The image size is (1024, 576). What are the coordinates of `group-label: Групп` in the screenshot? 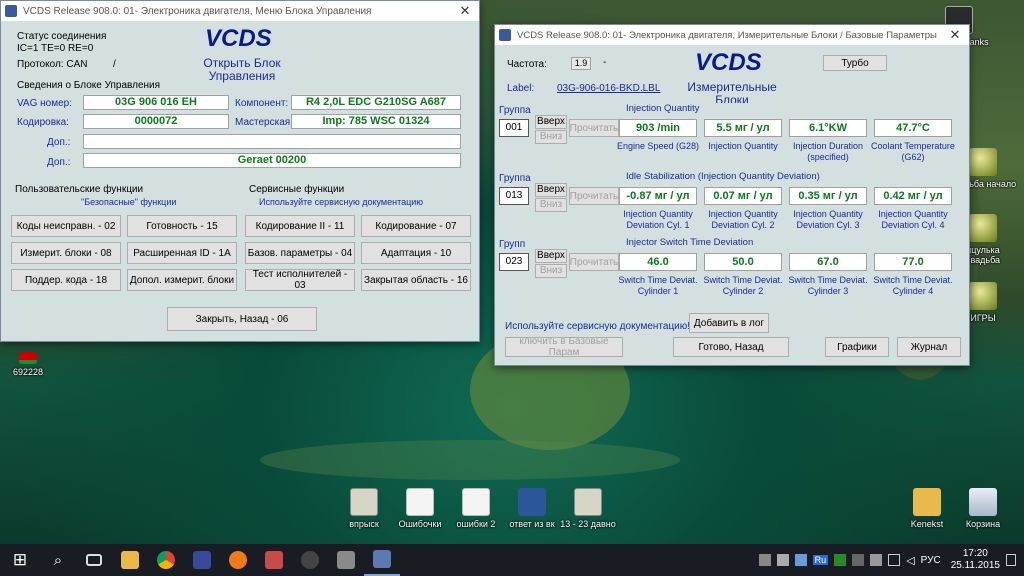 It's located at (512, 244).